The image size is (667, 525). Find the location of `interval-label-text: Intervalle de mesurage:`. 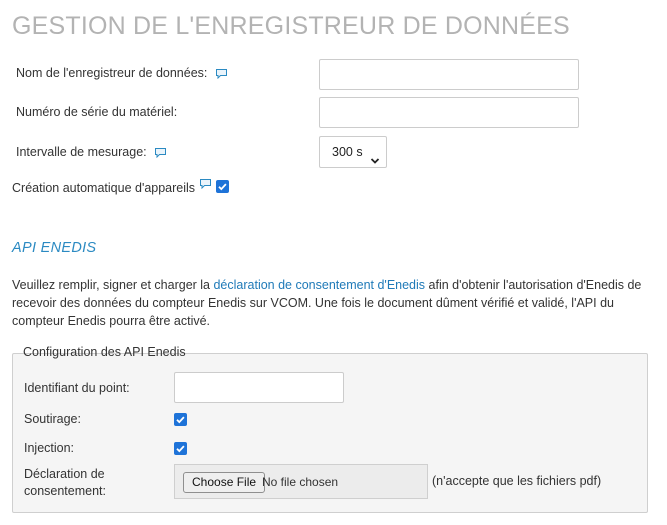

interval-label-text: Intervalle de mesurage: is located at coordinates (81, 152).